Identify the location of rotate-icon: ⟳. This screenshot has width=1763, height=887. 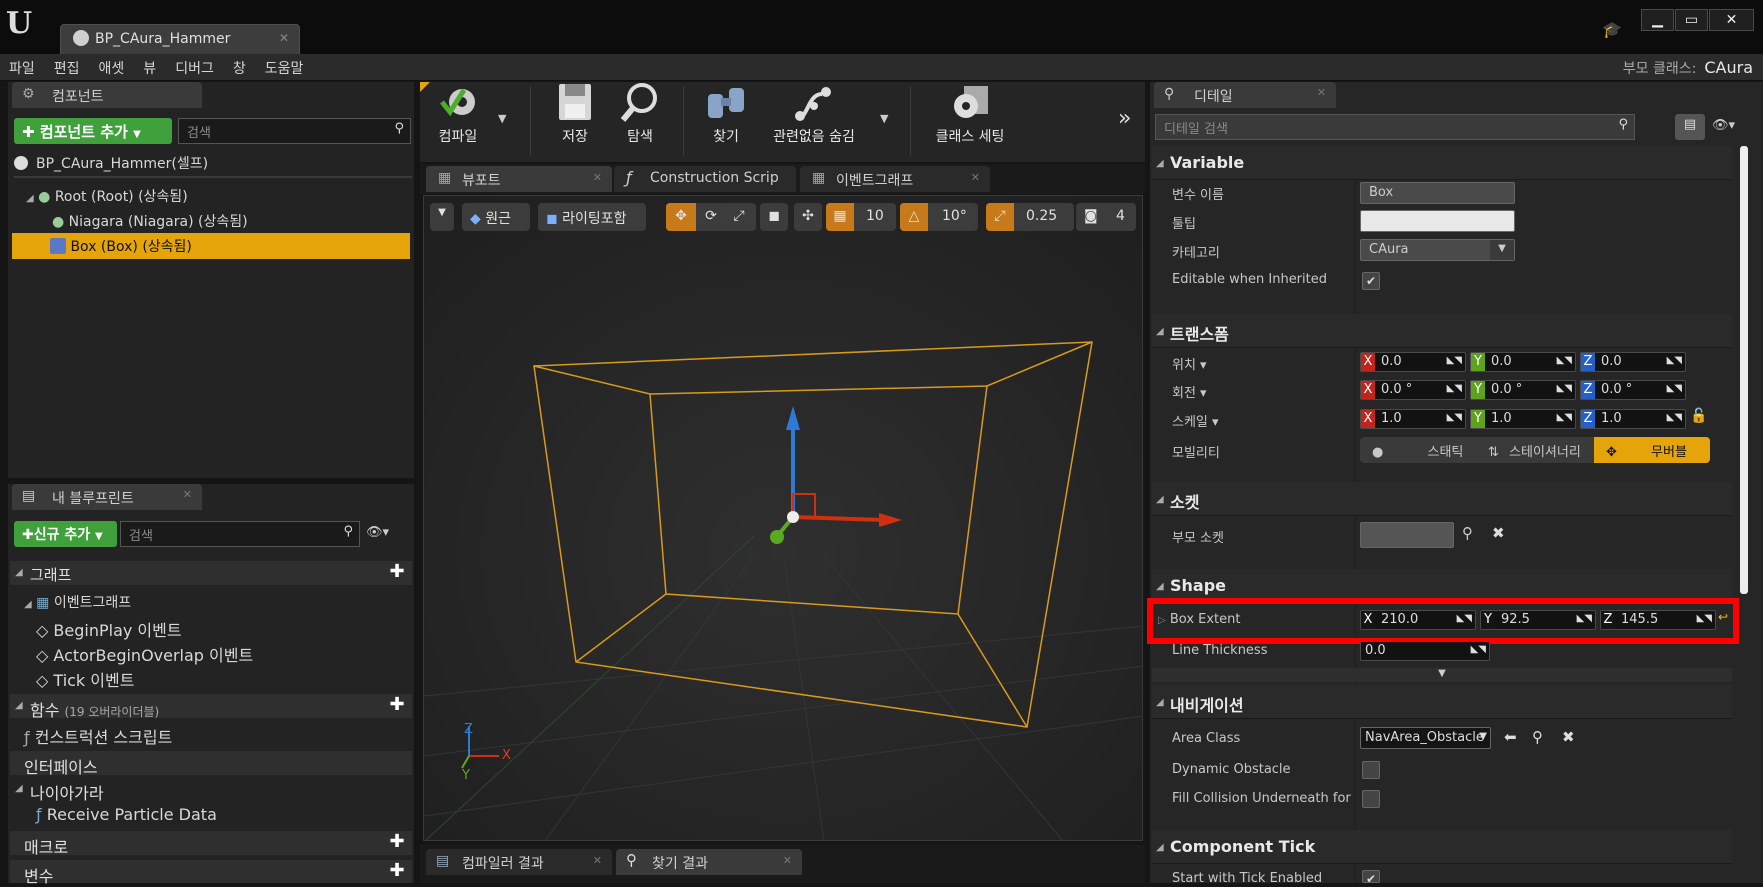
(711, 216).